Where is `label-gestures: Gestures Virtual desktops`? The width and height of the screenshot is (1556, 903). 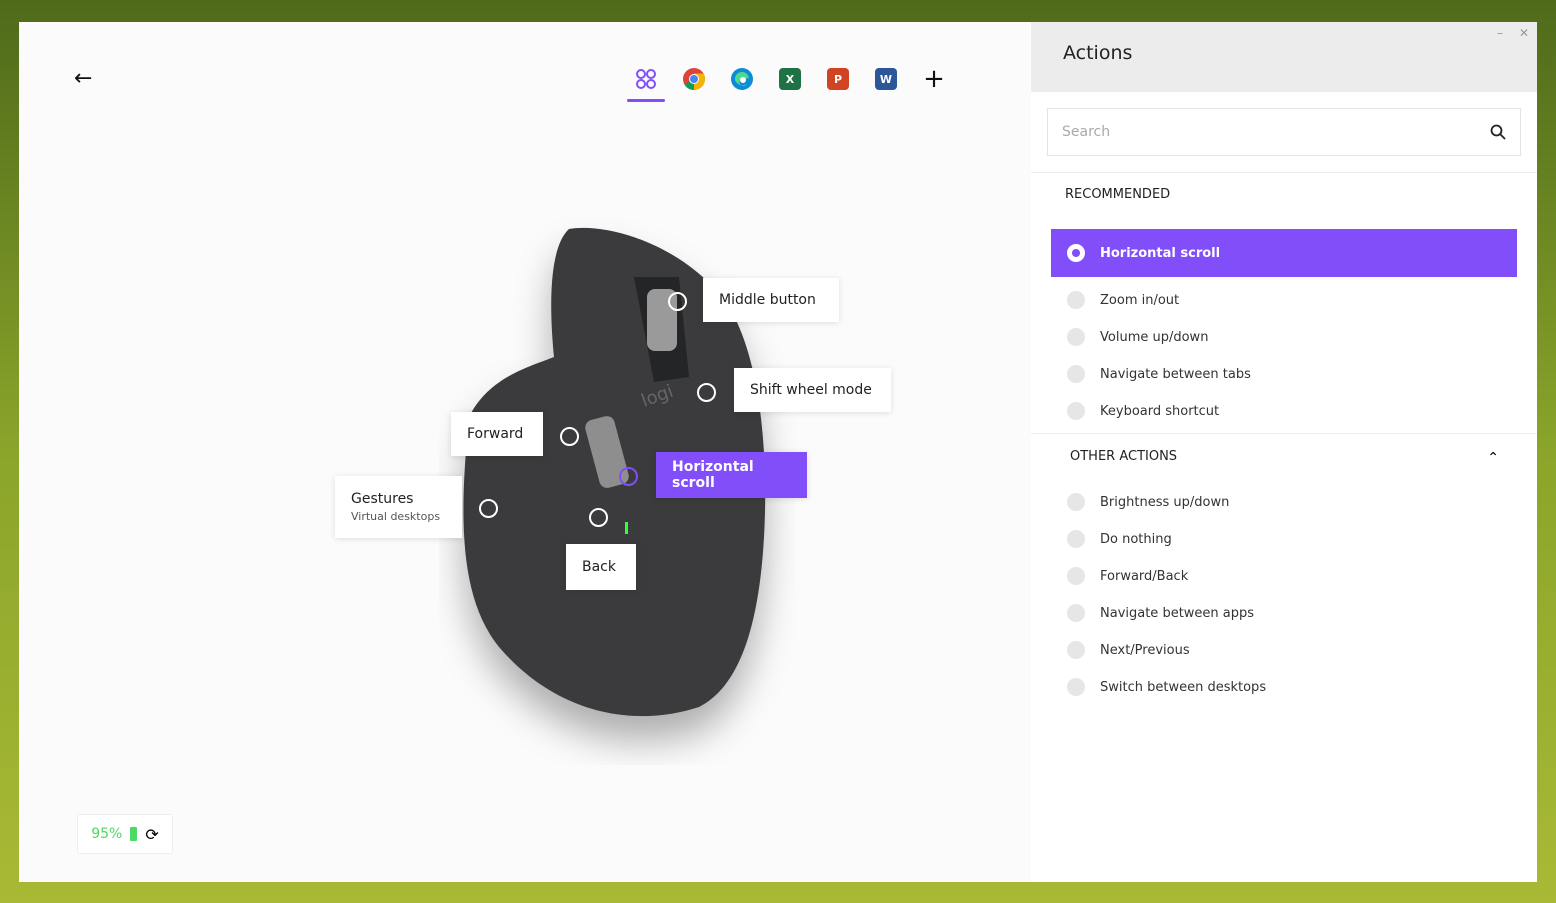
label-gestures: Gestures Virtual desktops is located at coordinates (398, 507).